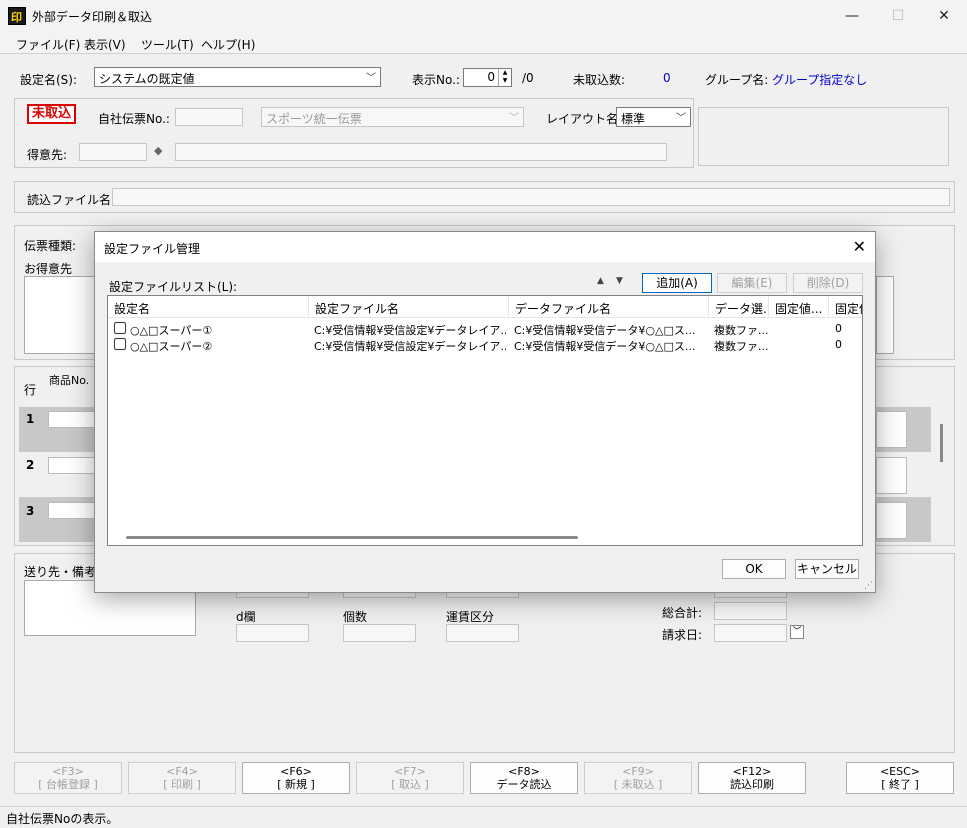 Image resolution: width=967 pixels, height=828 pixels. Describe the element at coordinates (820, 80) in the screenshot. I see `group-value: グループ指定なし` at that location.